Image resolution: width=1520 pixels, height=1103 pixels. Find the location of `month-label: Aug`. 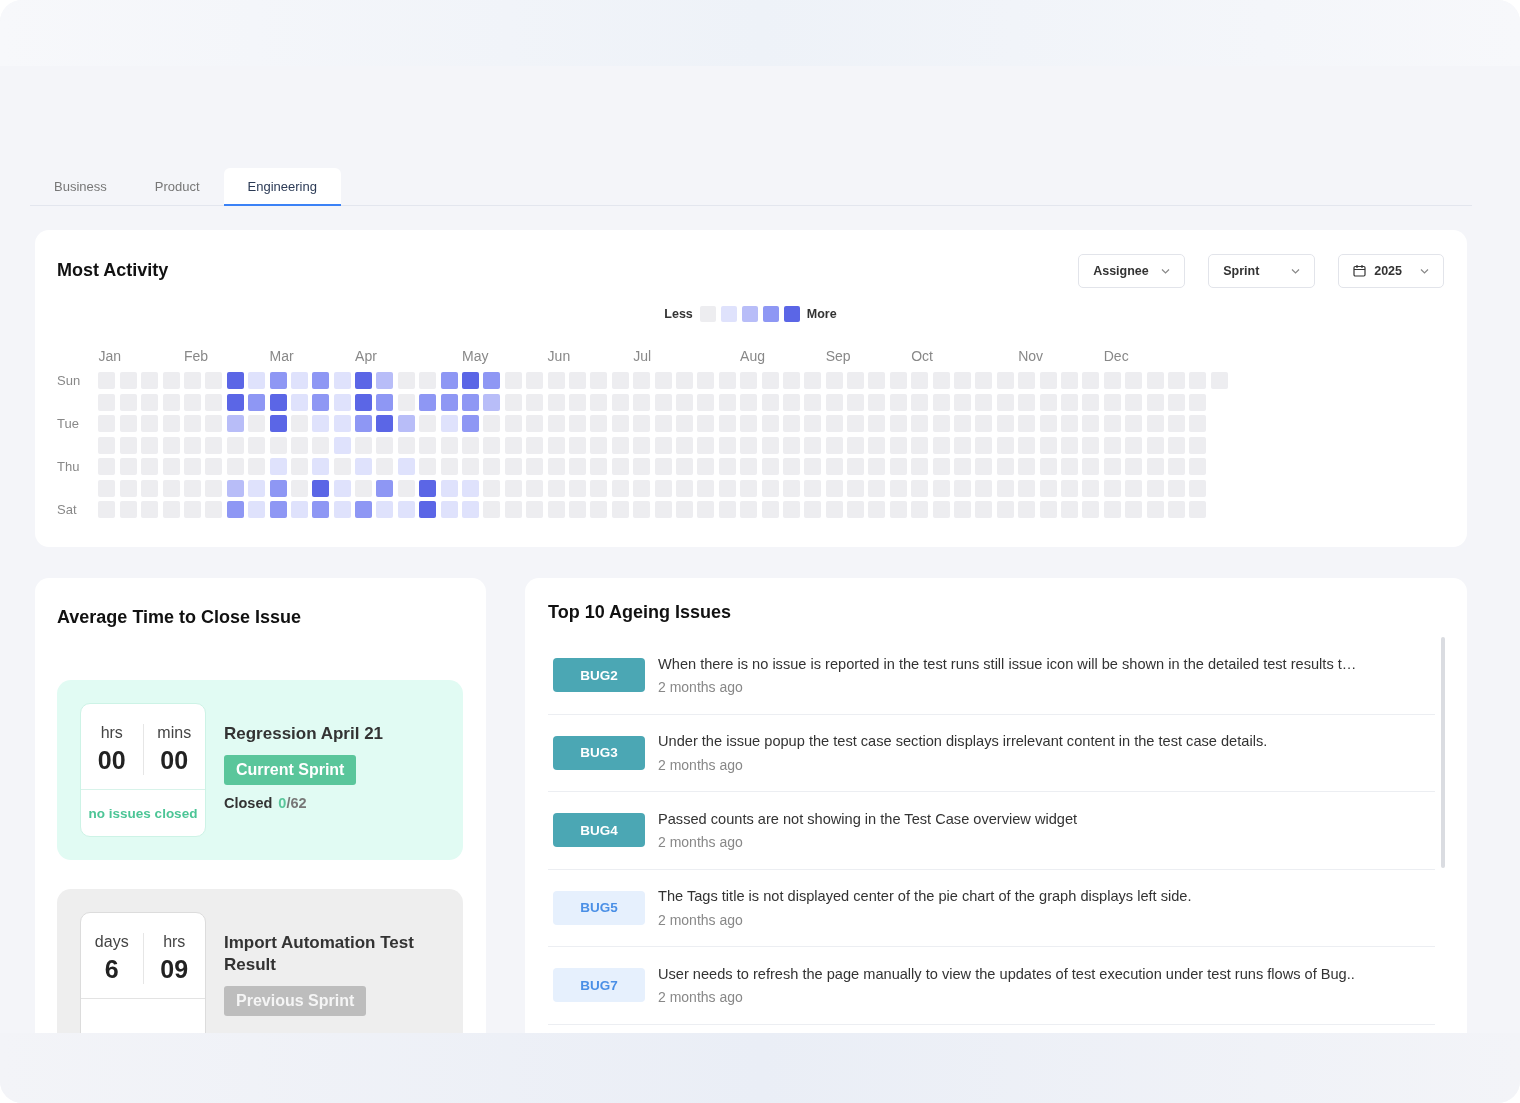

month-label: Aug is located at coordinates (753, 355).